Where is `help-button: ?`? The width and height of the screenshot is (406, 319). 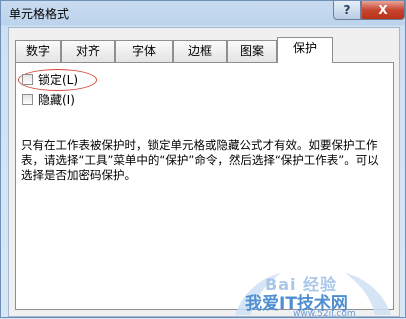 help-button: ? is located at coordinates (347, 10).